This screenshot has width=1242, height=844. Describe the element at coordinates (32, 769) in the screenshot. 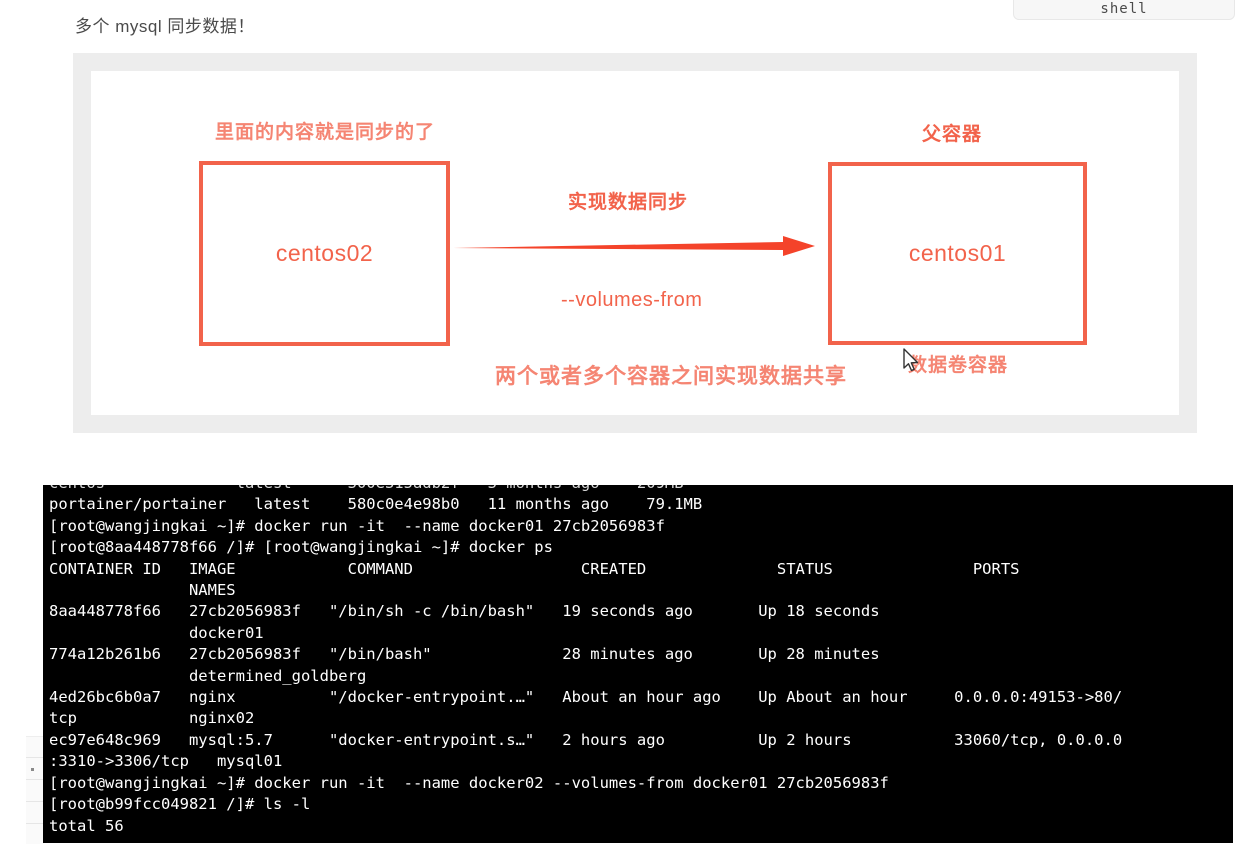

I see `background-bullet` at that location.